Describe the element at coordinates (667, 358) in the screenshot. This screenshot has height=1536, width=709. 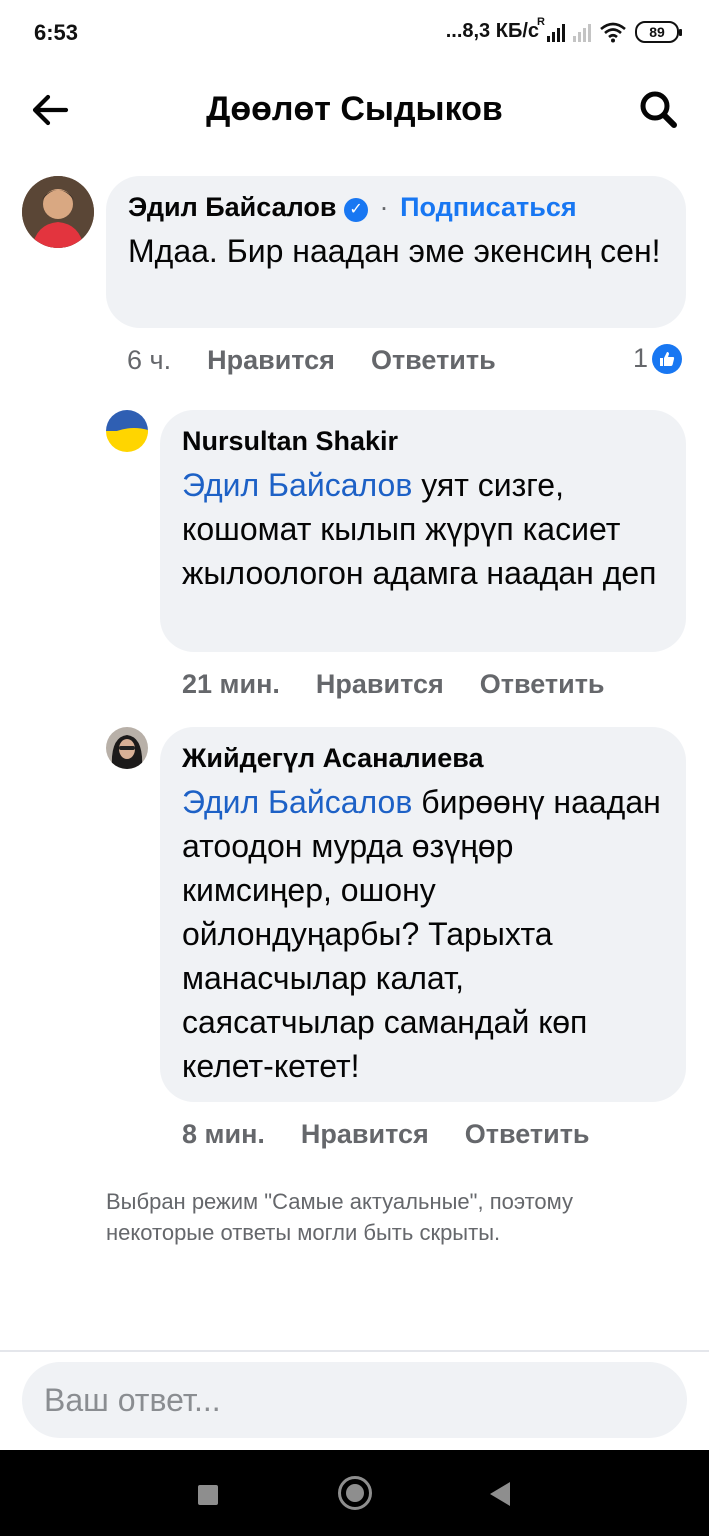
I see `thumbs-up-icon` at that location.